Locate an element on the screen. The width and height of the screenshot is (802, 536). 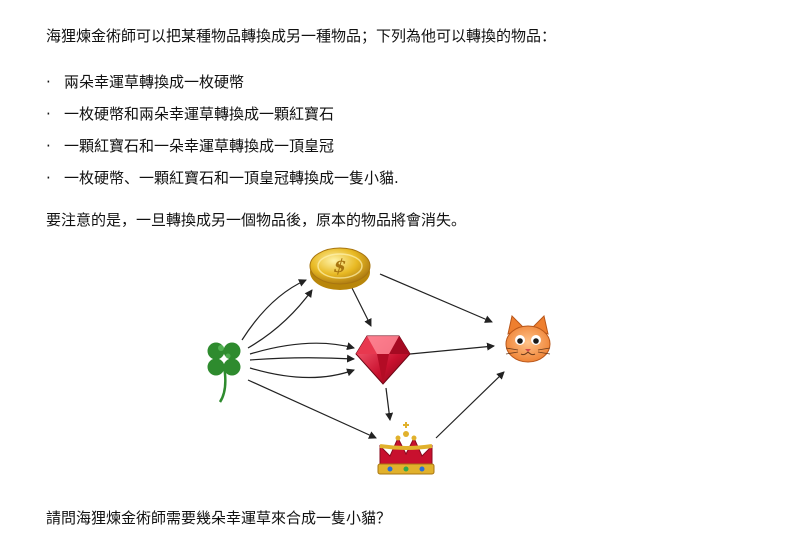
rule-text: 兩朵幸運草轉換成一枚硬幣 is located at coordinates (154, 82).